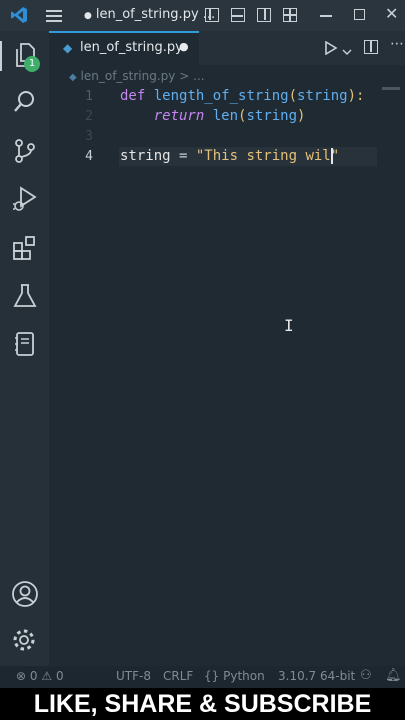 This screenshot has height=720, width=405. Describe the element at coordinates (301, 116) in the screenshot. I see `paren: )` at that location.